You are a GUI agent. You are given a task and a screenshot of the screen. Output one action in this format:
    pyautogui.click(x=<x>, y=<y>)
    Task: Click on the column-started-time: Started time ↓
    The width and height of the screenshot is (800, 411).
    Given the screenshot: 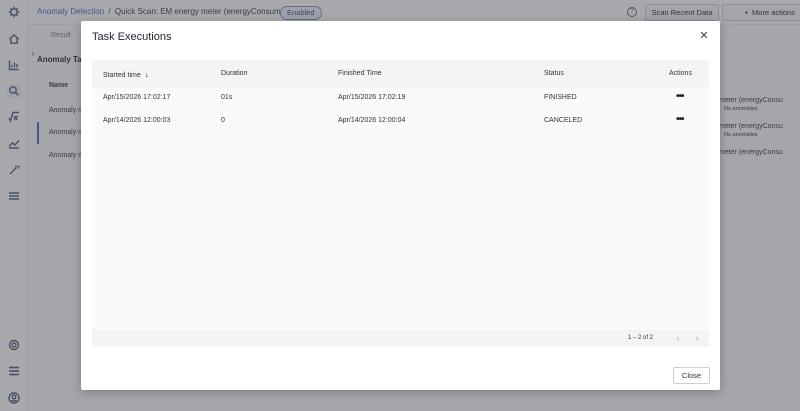 What is the action you would take?
    pyautogui.click(x=126, y=74)
    